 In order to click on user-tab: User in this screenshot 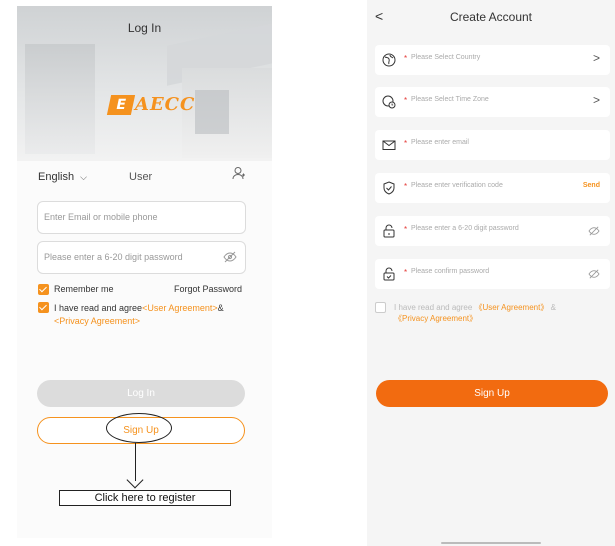, I will do `click(140, 177)`.